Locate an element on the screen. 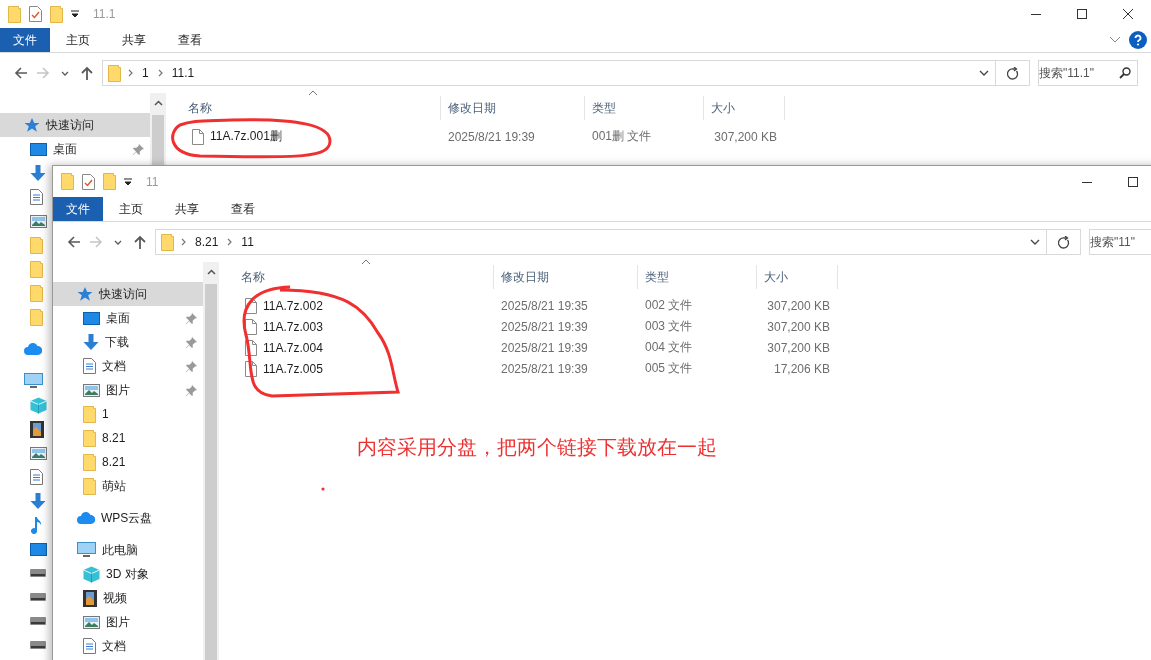  chevron-down-icon is located at coordinates (1035, 242).